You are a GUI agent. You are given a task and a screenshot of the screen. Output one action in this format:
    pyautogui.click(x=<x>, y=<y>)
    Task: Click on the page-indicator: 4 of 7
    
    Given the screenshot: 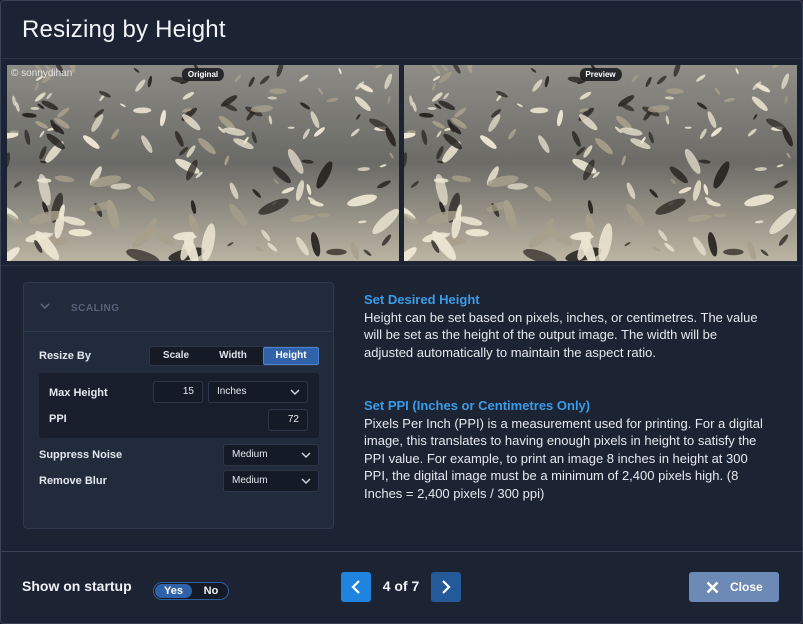 What is the action you would take?
    pyautogui.click(x=401, y=586)
    